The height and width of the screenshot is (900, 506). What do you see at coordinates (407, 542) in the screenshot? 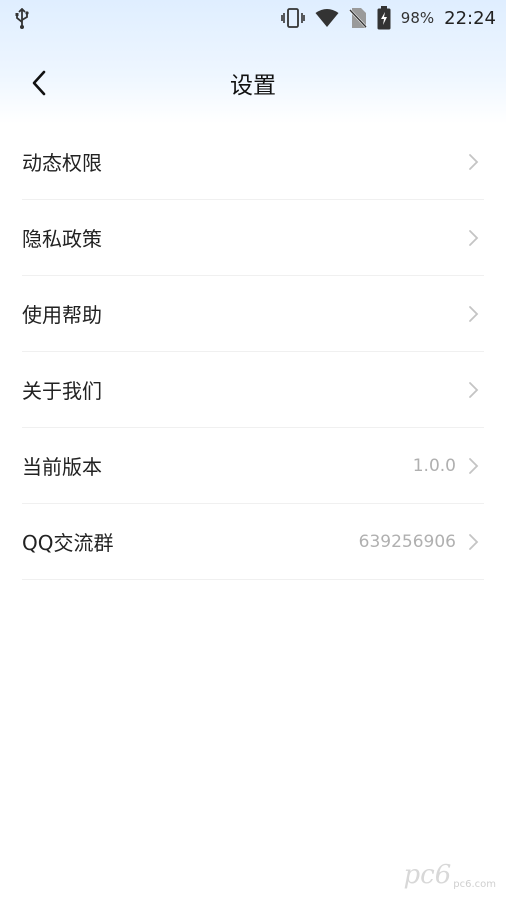
I see `settings-item-value: 639256906` at bounding box center [407, 542].